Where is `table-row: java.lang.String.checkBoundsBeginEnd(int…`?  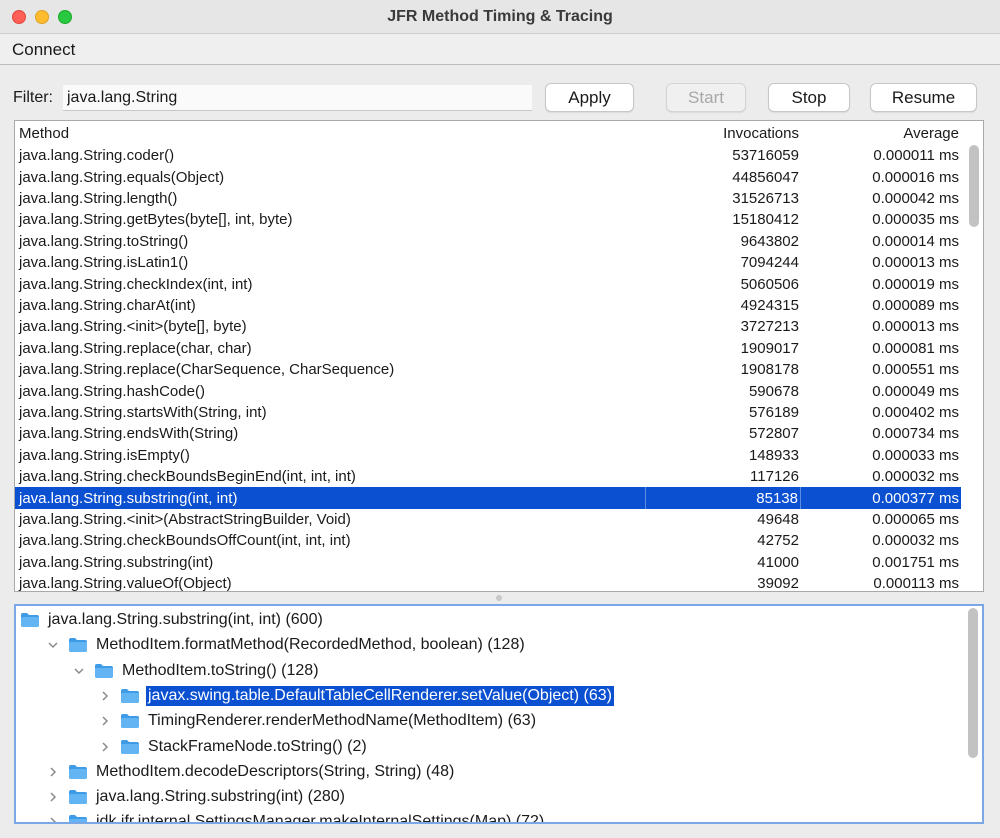
table-row: java.lang.String.checkBoundsBeginEnd(int… is located at coordinates (488, 476).